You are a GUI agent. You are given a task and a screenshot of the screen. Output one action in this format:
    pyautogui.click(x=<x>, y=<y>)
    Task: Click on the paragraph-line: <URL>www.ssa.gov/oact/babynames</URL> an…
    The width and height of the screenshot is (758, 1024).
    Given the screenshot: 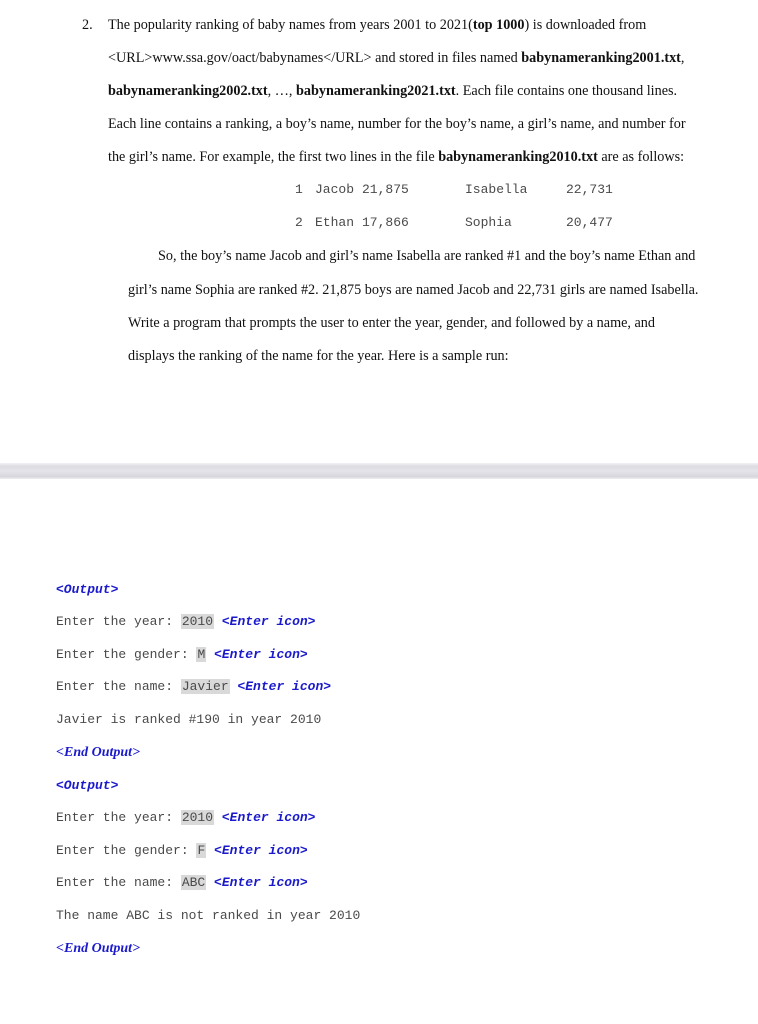 What is the action you would take?
    pyautogui.click(x=396, y=58)
    